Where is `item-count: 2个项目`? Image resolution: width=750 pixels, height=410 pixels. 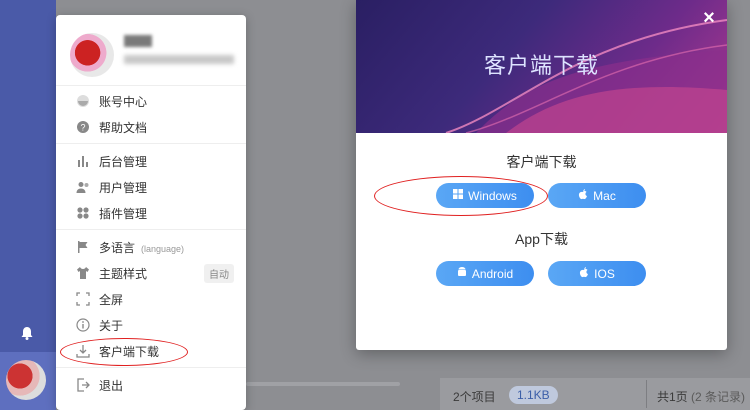 item-count: 2个项目 is located at coordinates (474, 397).